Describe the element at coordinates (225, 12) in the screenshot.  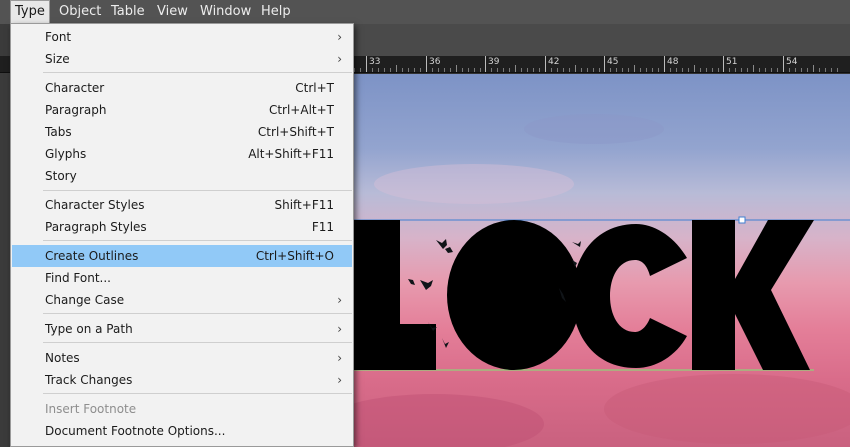
I see `menu-window: Window` at that location.